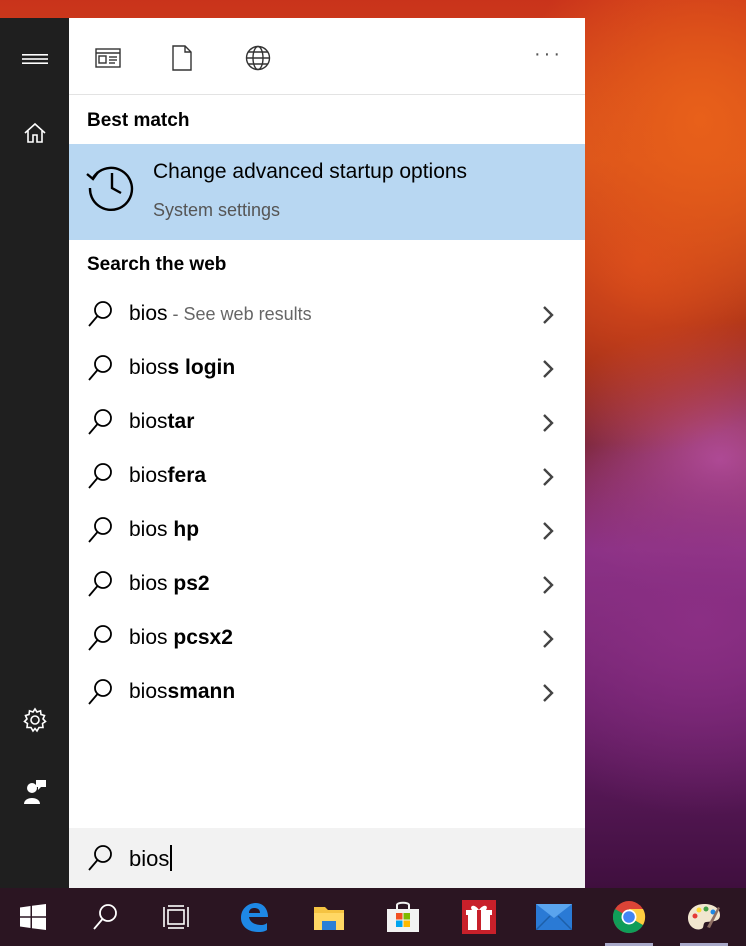 The width and height of the screenshot is (746, 946). Describe the element at coordinates (327, 858) in the screenshot. I see `search-box: bios` at that location.